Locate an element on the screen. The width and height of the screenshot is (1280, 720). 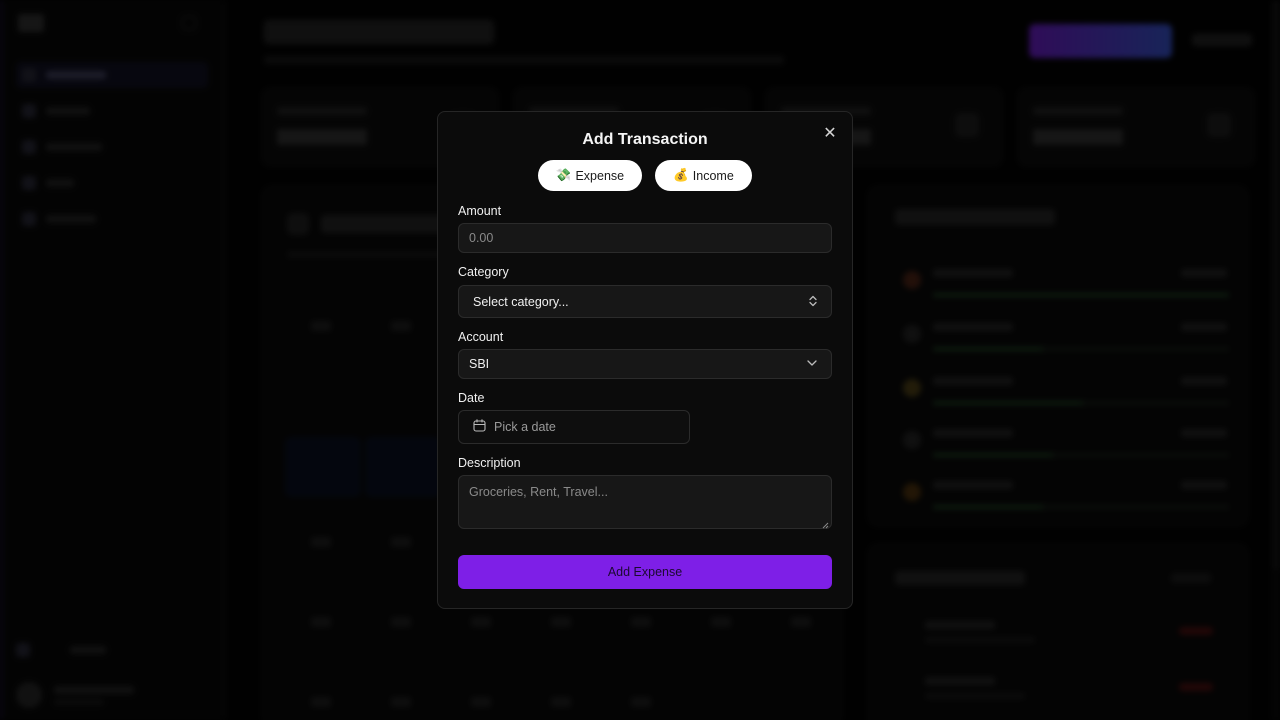
calendar-icon is located at coordinates (479, 427).